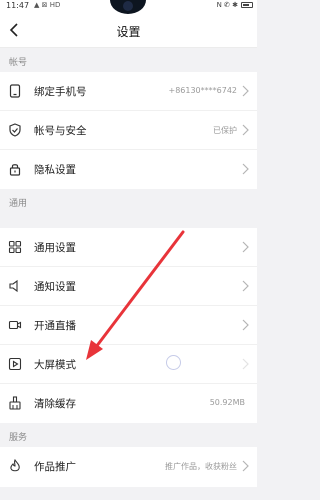  What do you see at coordinates (15, 403) in the screenshot?
I see `broom-icon` at bounding box center [15, 403].